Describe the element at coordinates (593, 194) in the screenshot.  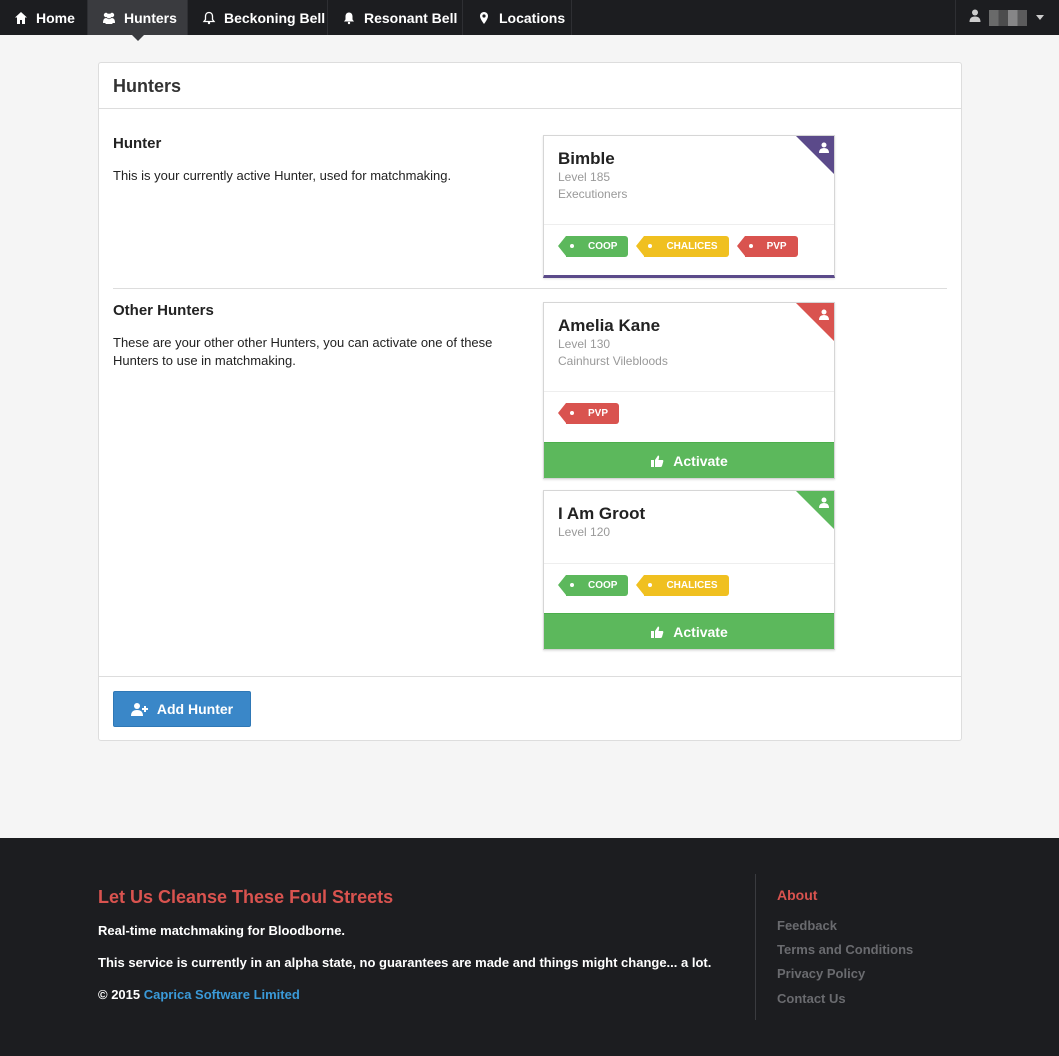
I see `hunter-covenant: Executioners` at that location.